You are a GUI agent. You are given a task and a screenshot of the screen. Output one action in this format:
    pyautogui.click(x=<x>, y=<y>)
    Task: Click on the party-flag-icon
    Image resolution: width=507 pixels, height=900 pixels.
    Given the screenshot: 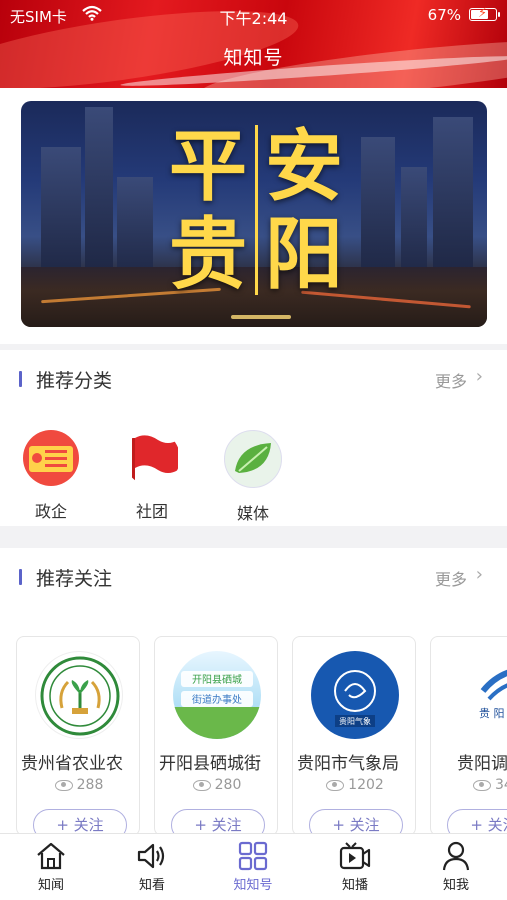 What is the action you would take?
    pyautogui.click(x=51, y=458)
    